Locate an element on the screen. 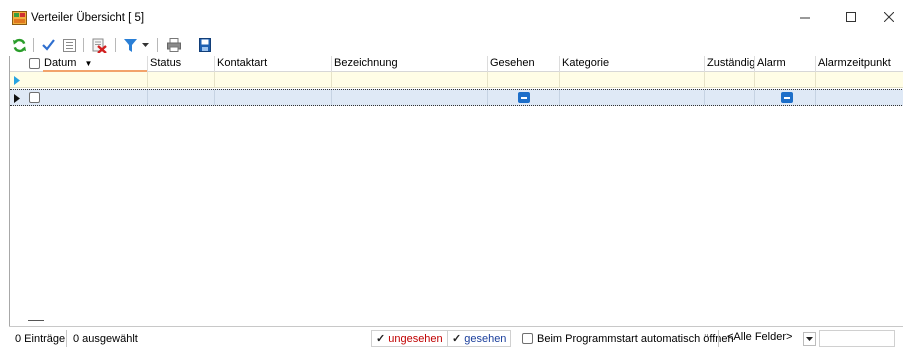 The width and height of the screenshot is (903, 349). column-kategorie: Kategorie is located at coordinates (632, 64).